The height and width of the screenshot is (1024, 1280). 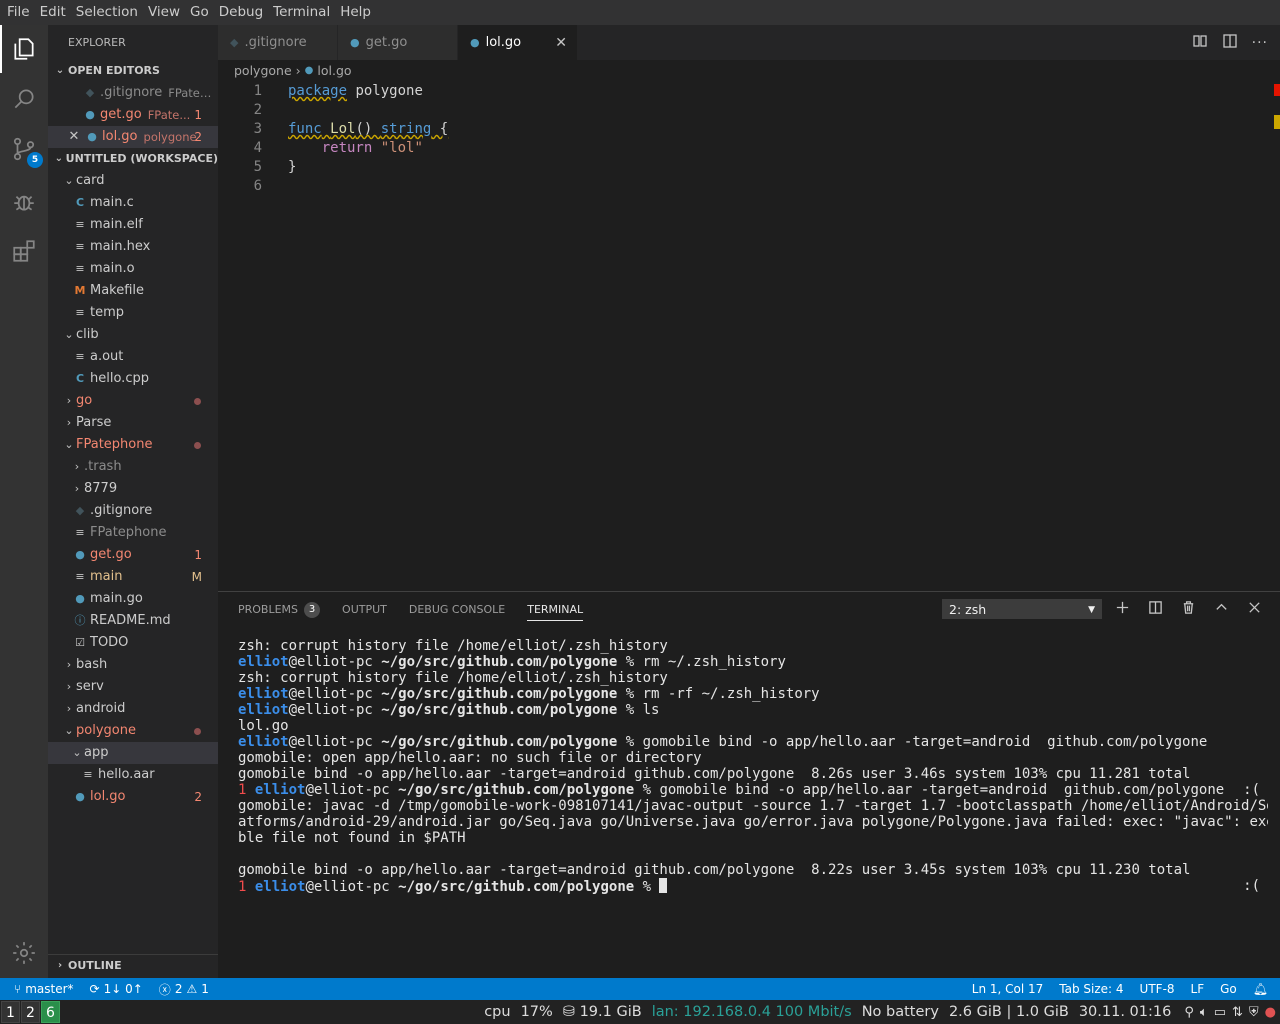 I want to click on panel-tab-problems: PROBLEMS 3, so click(x=279, y=609).